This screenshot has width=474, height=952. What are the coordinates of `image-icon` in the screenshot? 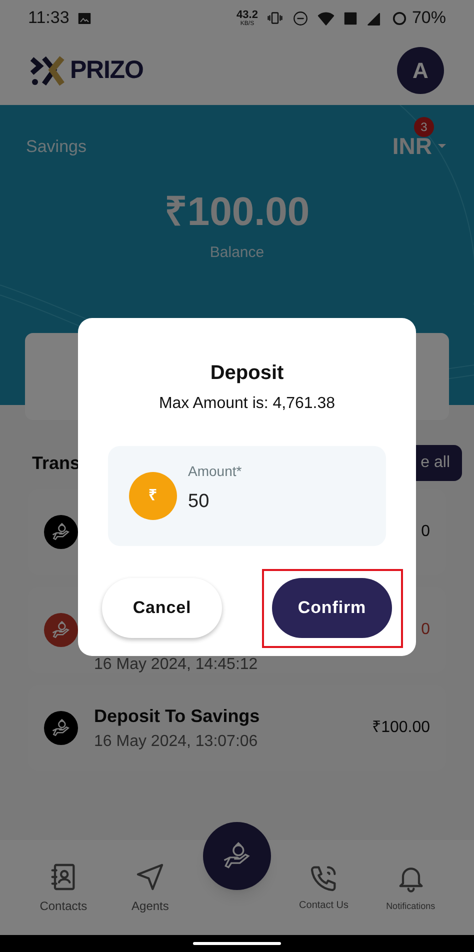 It's located at (84, 18).